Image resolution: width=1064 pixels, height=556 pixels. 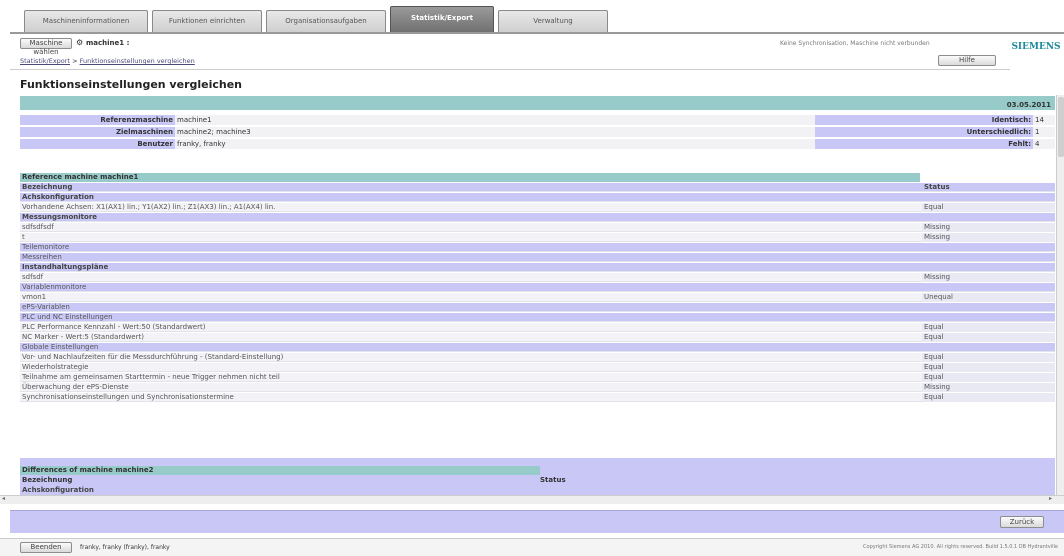 I want to click on tab-funktionen-einrichten: Funktionen einrichten, so click(x=207, y=21).